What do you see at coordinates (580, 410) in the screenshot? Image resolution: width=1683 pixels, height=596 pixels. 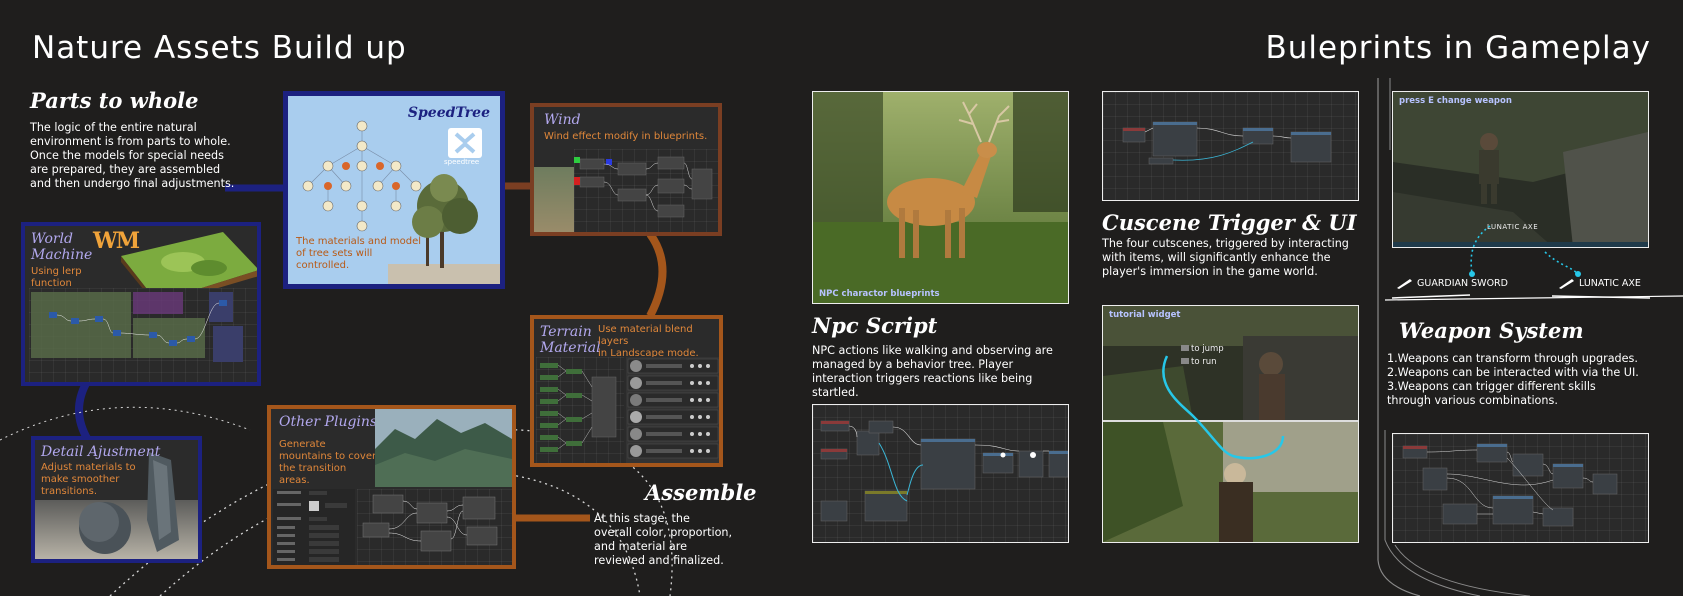 I see `terrain-material-graph` at bounding box center [580, 410].